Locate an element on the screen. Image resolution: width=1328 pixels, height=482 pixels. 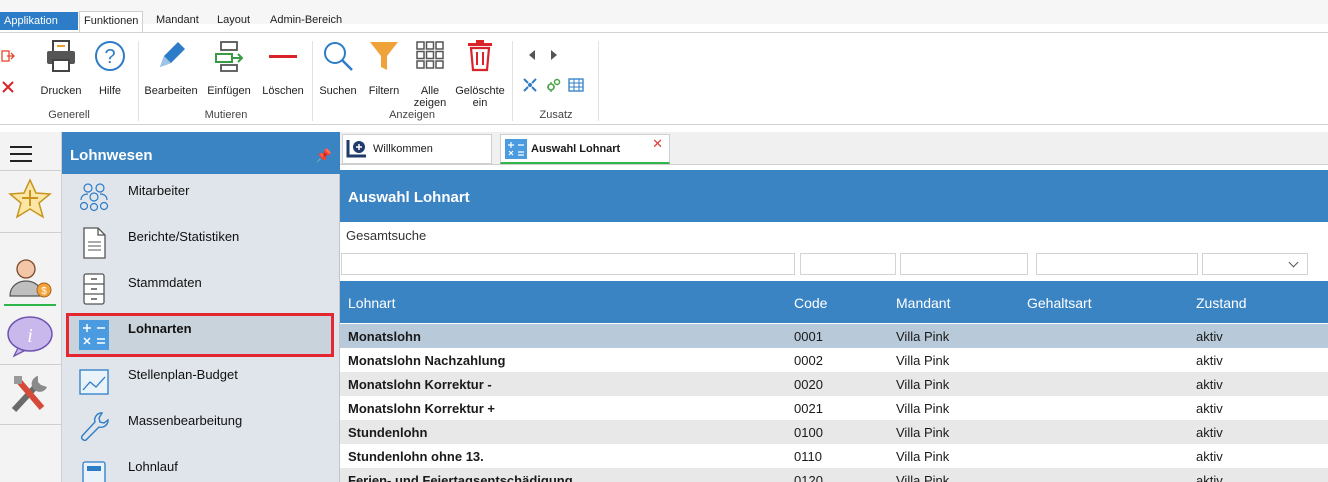
cell-code: 0021 is located at coordinates (808, 408).